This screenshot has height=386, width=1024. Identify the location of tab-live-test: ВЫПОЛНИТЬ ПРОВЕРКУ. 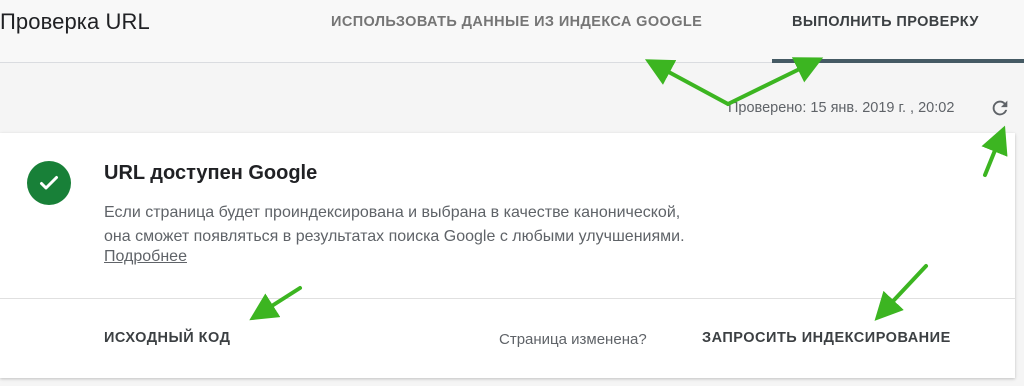
(885, 22).